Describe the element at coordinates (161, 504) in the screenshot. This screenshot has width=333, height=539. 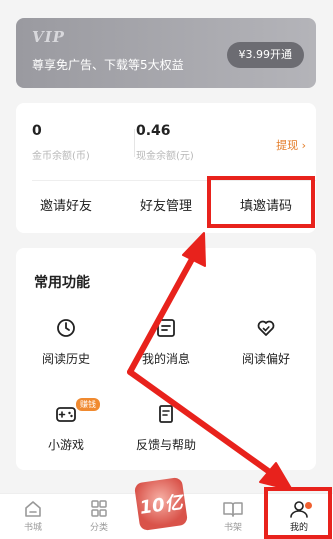
I see `prize-badge-icon: 10亿` at that location.